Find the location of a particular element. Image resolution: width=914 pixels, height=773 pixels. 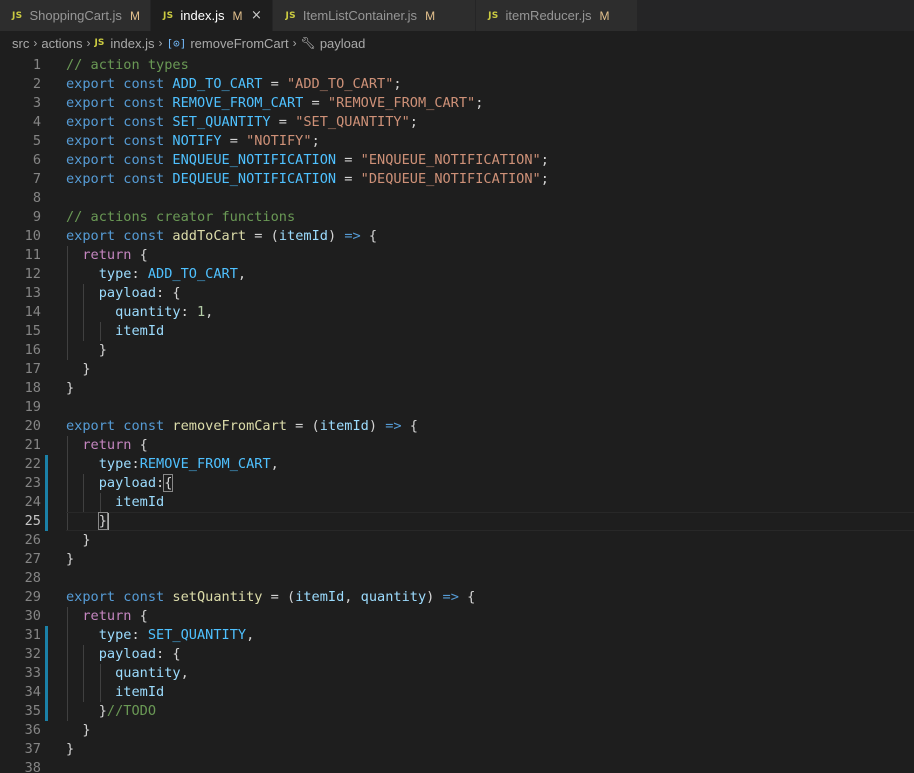

tab-itemreducer: JS itemReducer.js M is located at coordinates (557, 15).